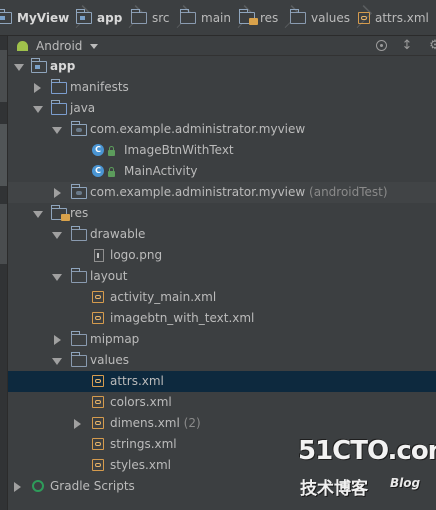 This screenshot has height=510, width=436. What do you see at coordinates (222, 297) in the screenshot?
I see `tree-item-file: activity_main.xml` at bounding box center [222, 297].